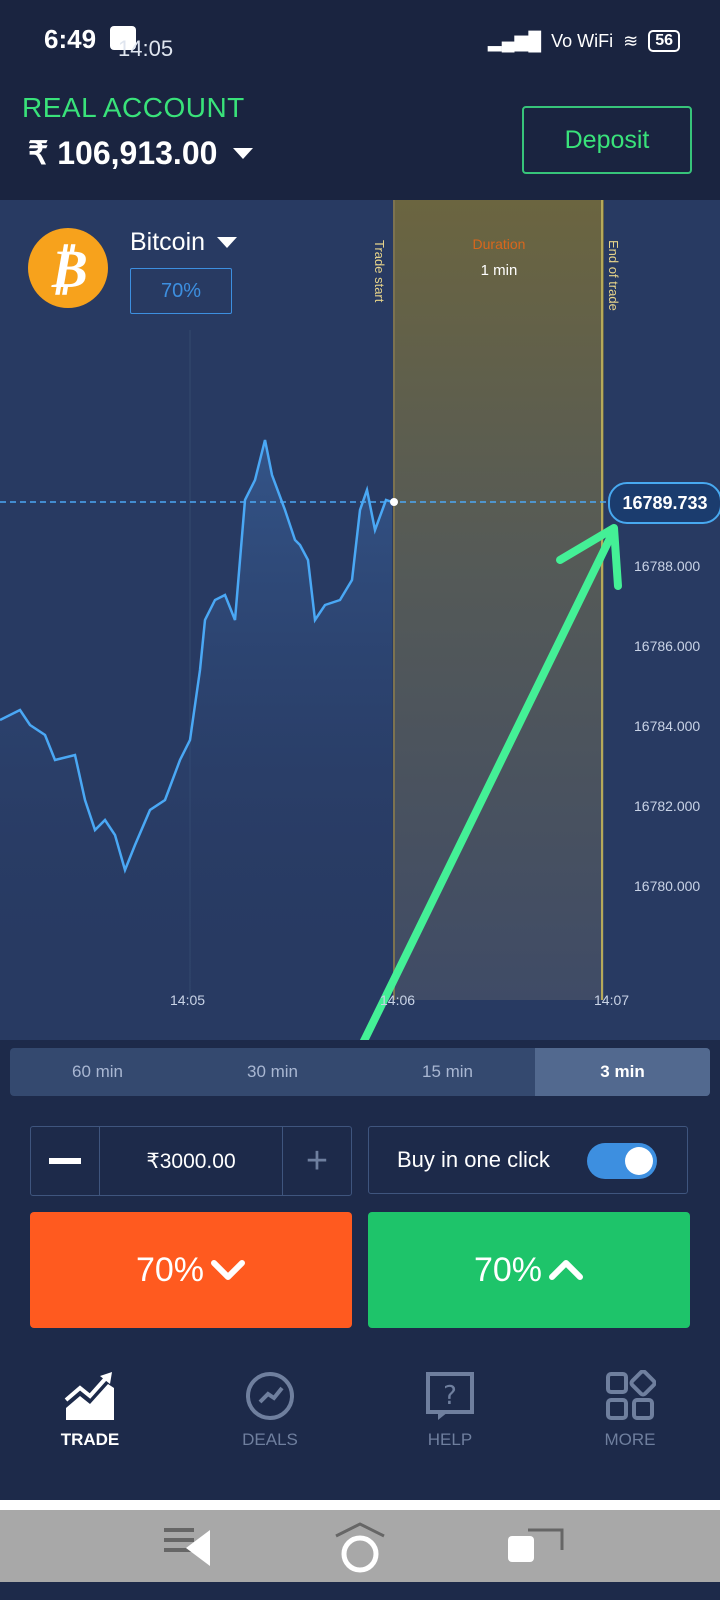 Image resolution: width=720 pixels, height=1600 pixels. I want to click on bitcoin-icon: ₿, so click(68, 268).